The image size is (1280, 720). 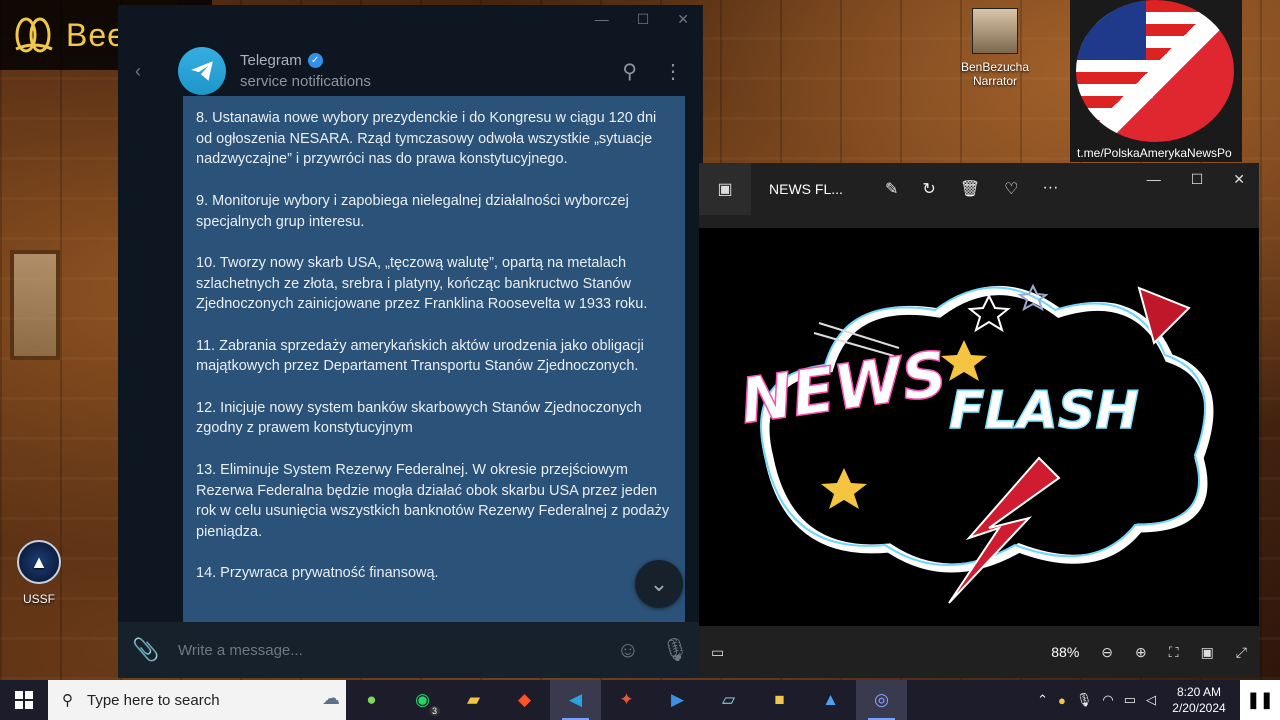 I want to click on flash-text: FLASH, so click(x=1044, y=411).